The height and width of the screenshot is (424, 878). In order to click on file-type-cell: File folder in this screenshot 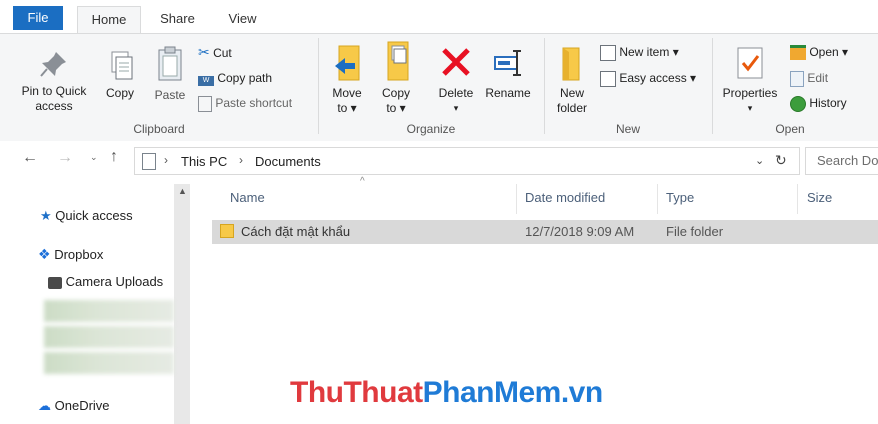, I will do `click(695, 231)`.